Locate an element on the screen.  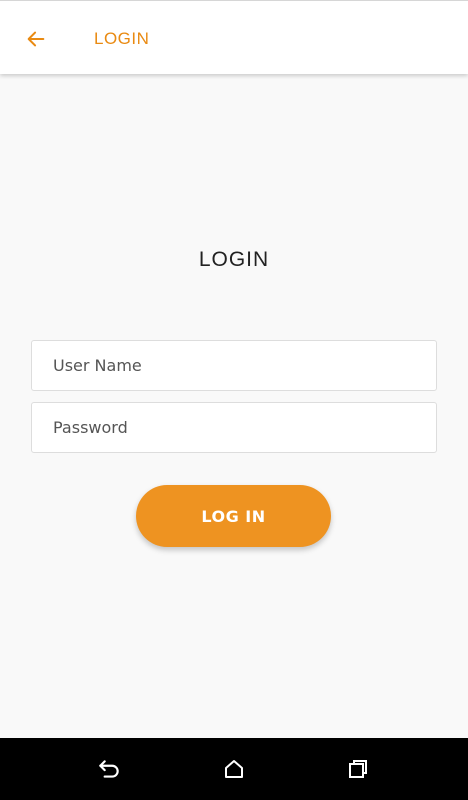
system-back-button is located at coordinates (109, 769).